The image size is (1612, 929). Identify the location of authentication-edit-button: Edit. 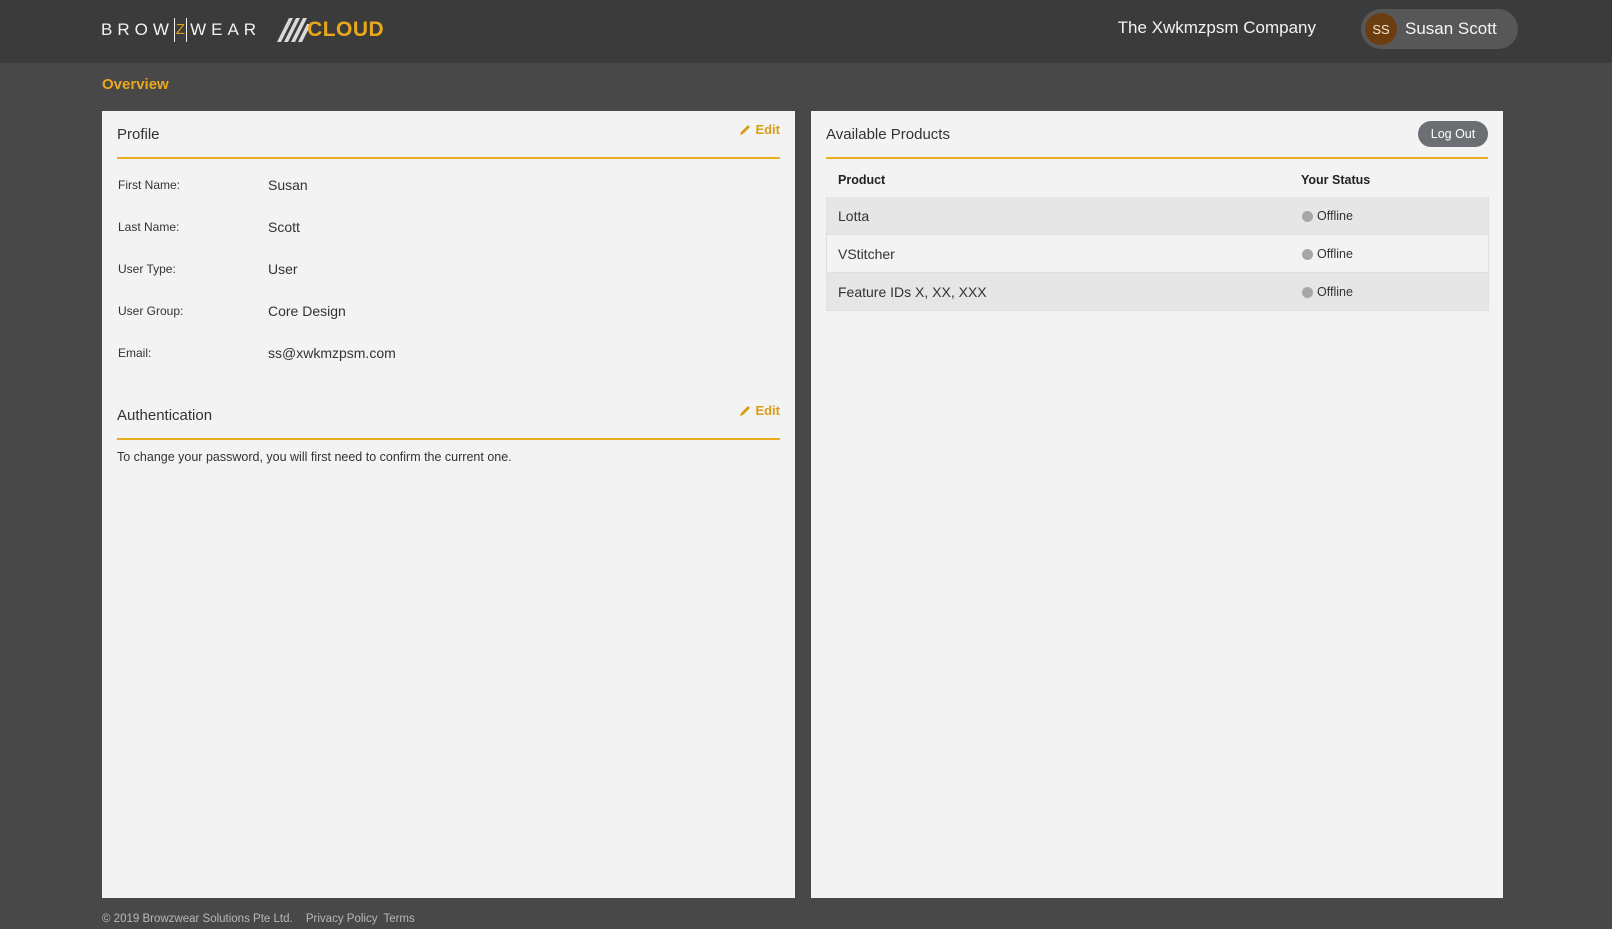
(760, 410).